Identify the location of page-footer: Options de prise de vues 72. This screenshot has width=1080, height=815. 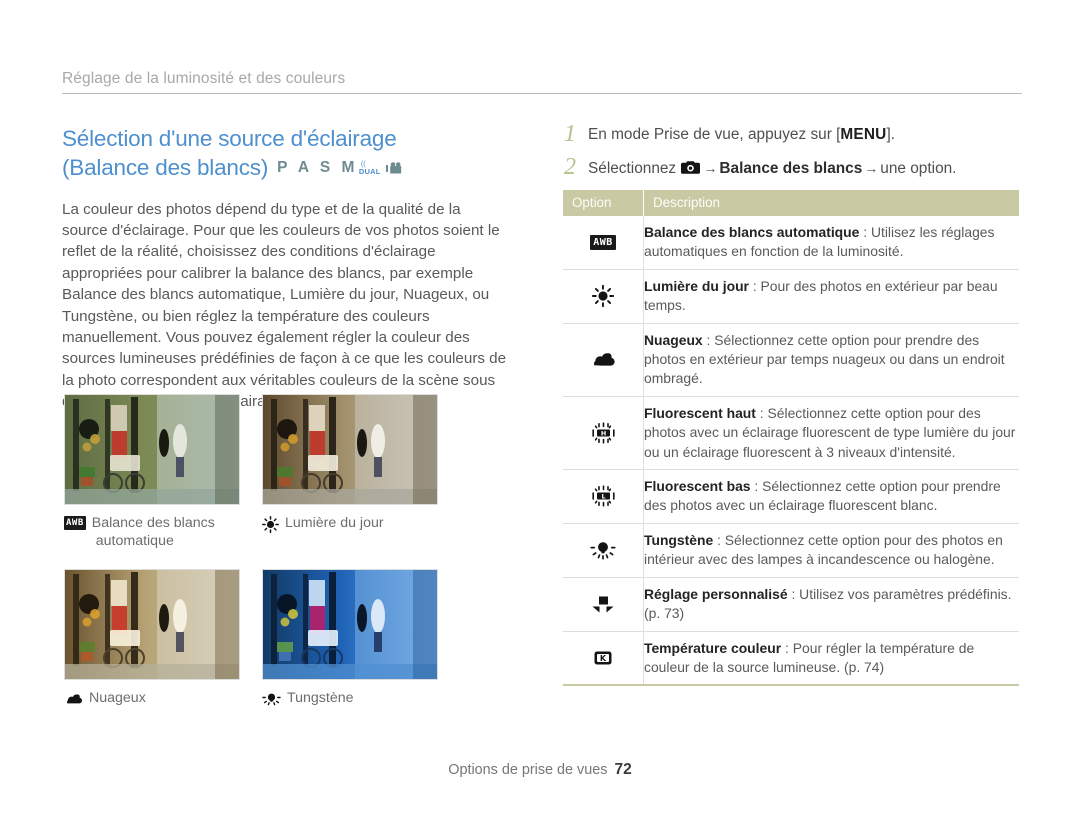
(540, 770).